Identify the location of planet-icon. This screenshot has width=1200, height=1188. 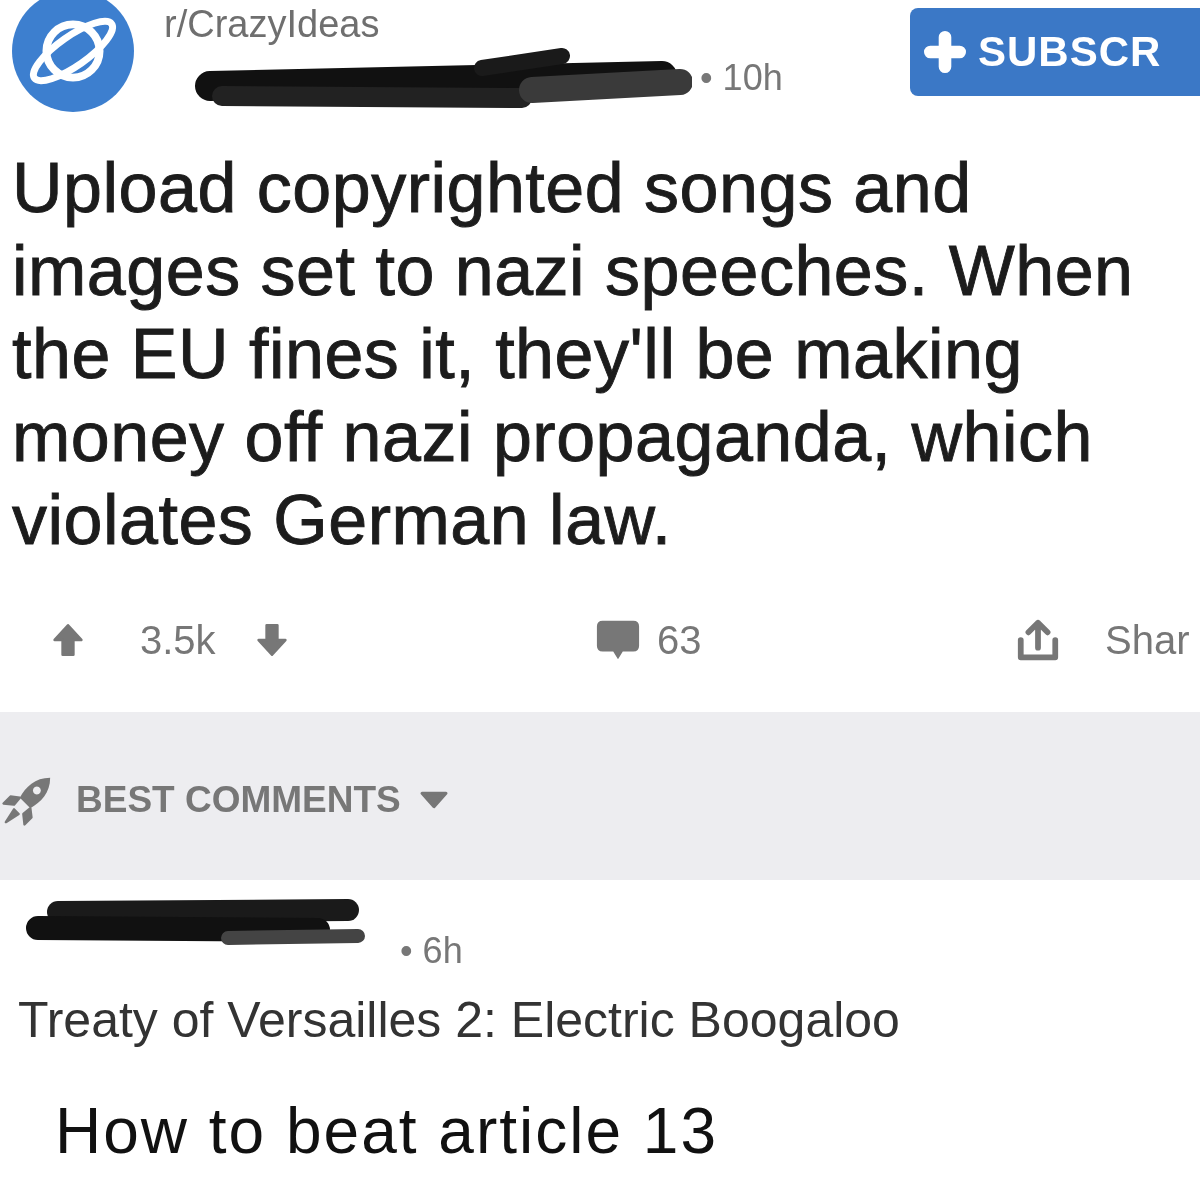
(73, 56).